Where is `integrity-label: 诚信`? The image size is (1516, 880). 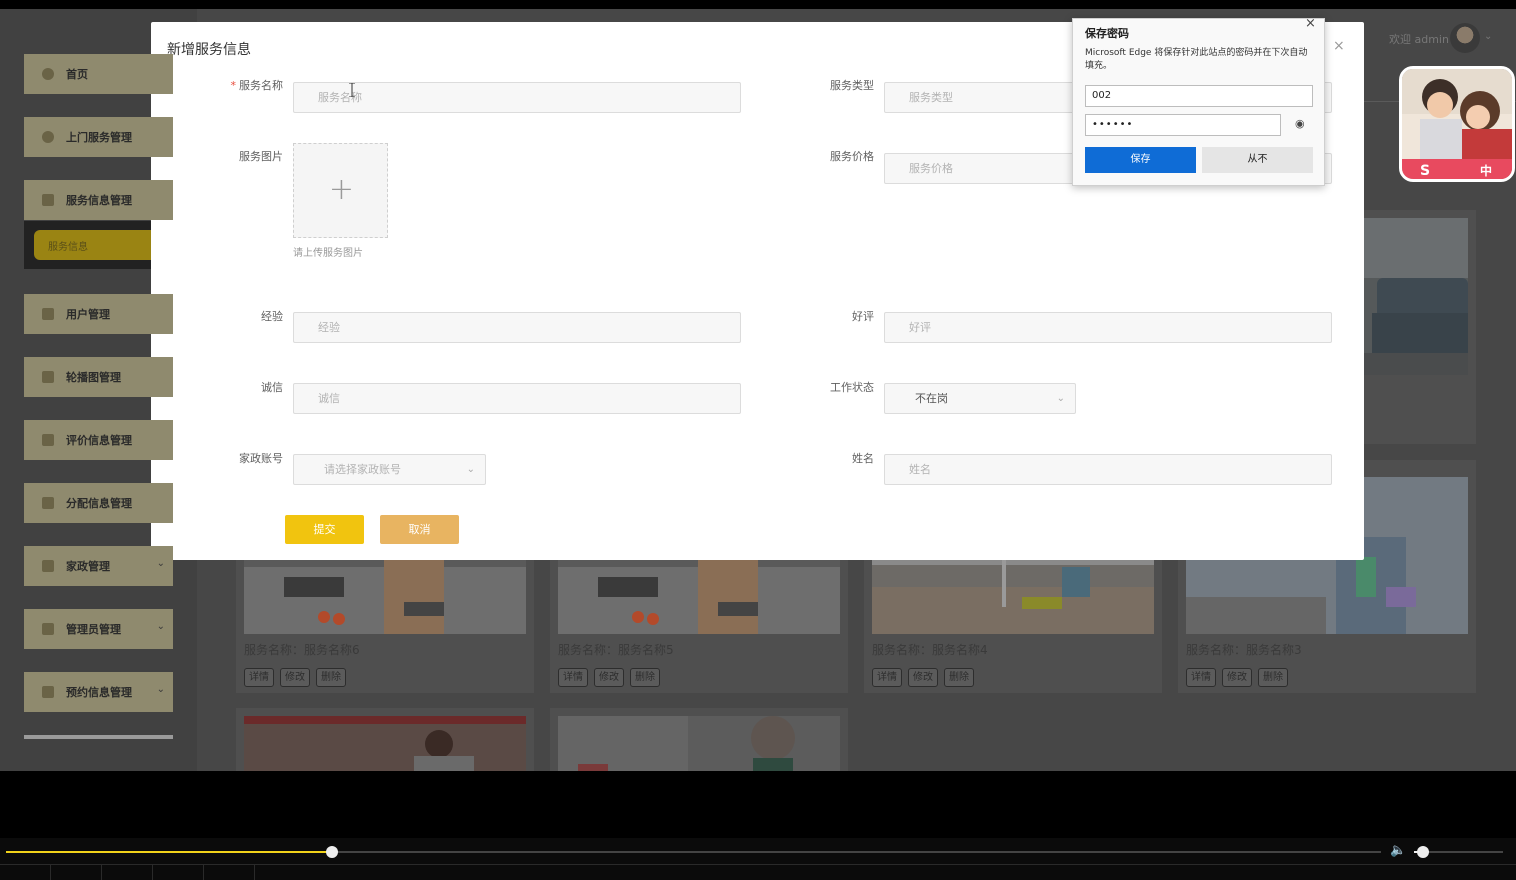 integrity-label: 诚信 is located at coordinates (272, 387).